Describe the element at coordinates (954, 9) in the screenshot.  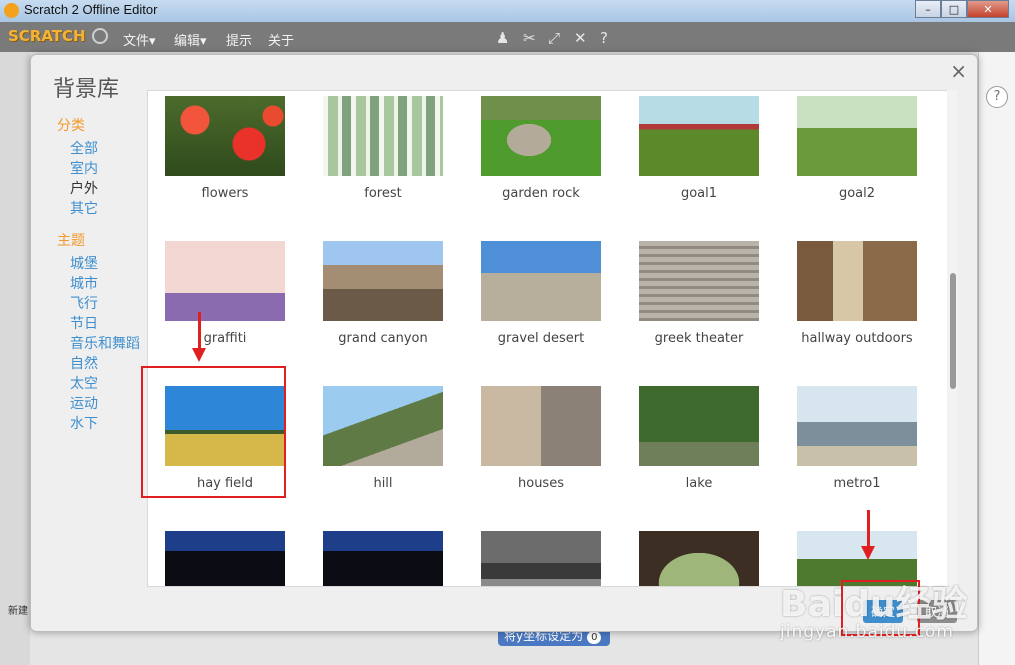
I see `maximize-button: □` at that location.